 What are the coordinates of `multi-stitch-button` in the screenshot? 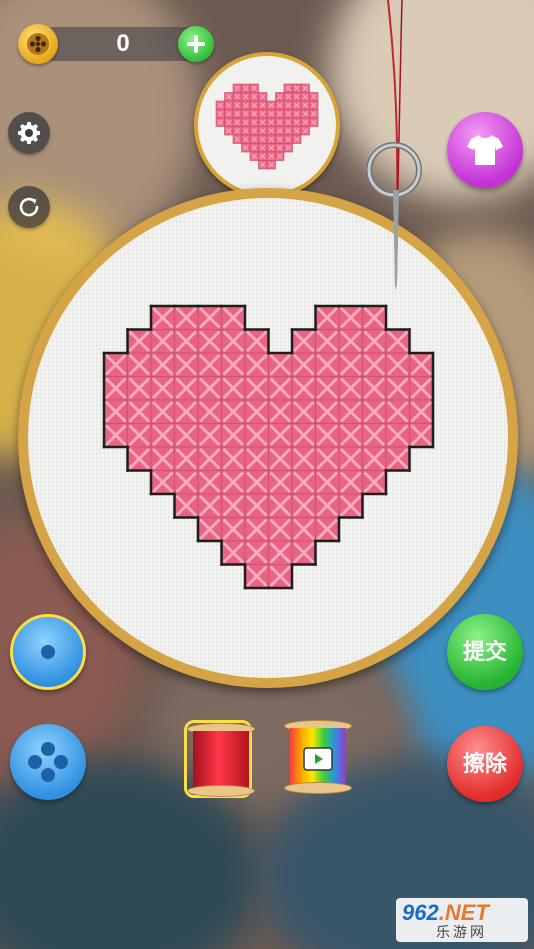 It's located at (48, 762).